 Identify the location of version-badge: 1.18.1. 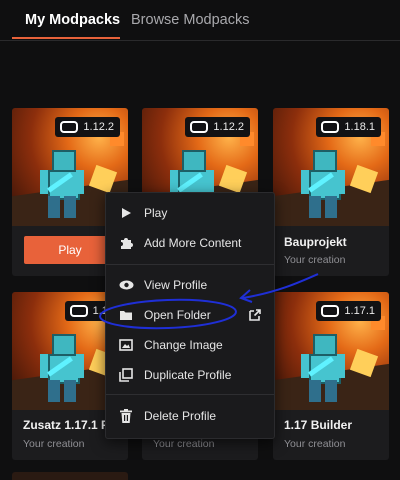
(348, 127).